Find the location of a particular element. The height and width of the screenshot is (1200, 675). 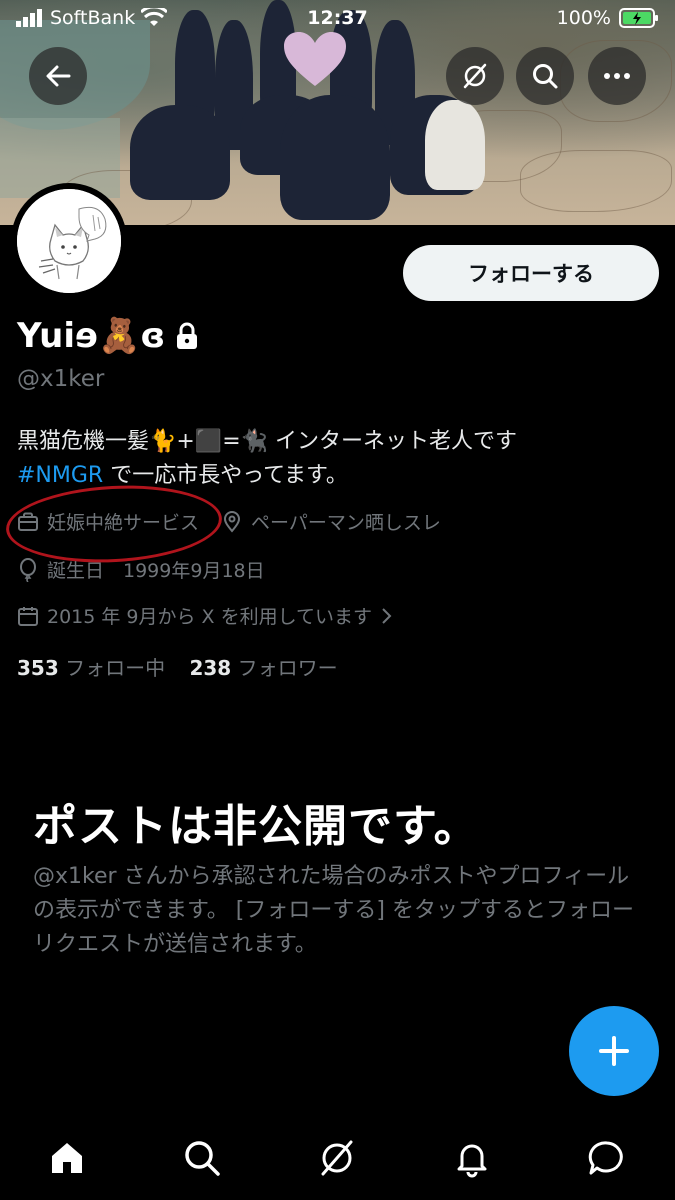

battery-charging-icon is located at coordinates (638, 18).